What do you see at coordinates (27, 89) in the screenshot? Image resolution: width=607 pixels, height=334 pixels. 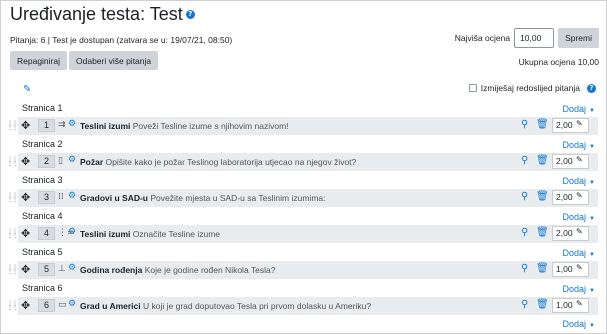 I see `edit-section-pencil-icon: ✎` at bounding box center [27, 89].